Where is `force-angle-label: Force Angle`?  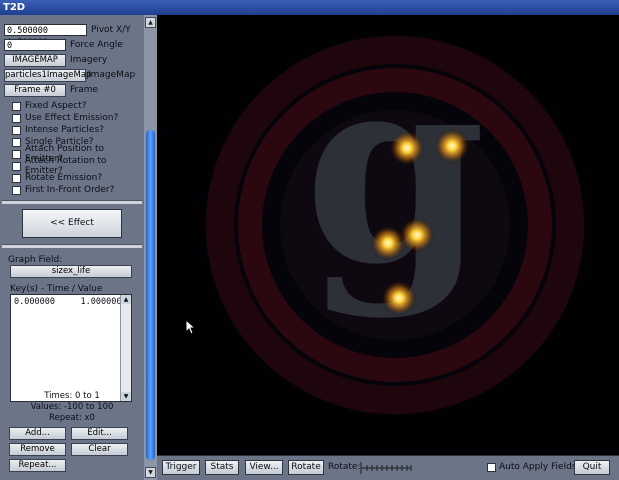
force-angle-label: Force Angle is located at coordinates (96, 45).